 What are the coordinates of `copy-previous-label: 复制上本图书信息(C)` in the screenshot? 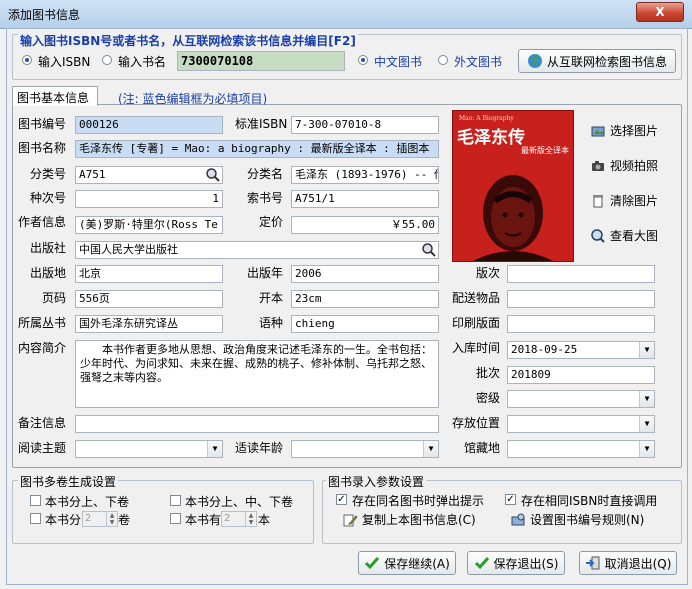 It's located at (419, 520).